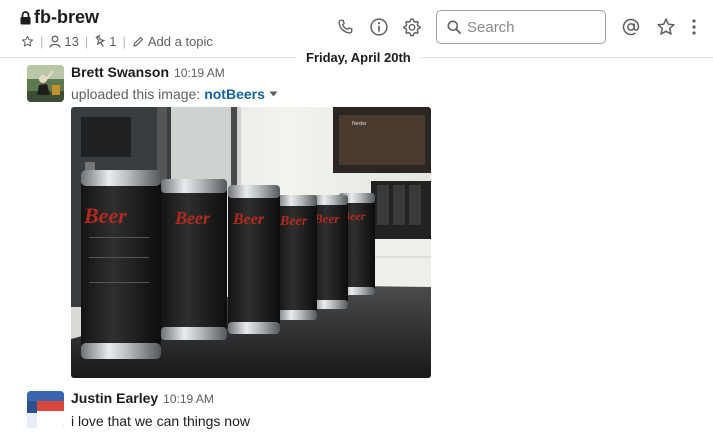  I want to click on search-box, so click(521, 27).